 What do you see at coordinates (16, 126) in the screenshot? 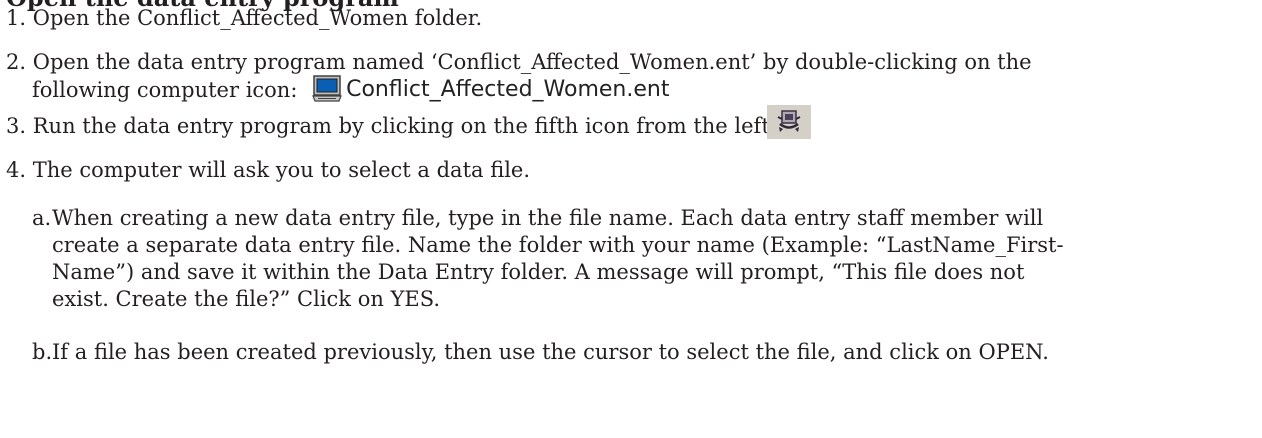
I see `step-number: 3.` at bounding box center [16, 126].